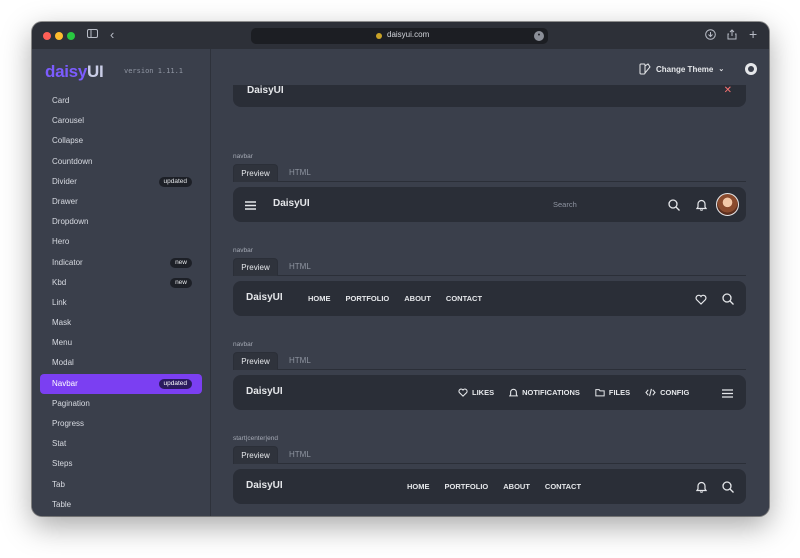  I want to click on sidebar-item-modal: Modal, so click(121, 363).